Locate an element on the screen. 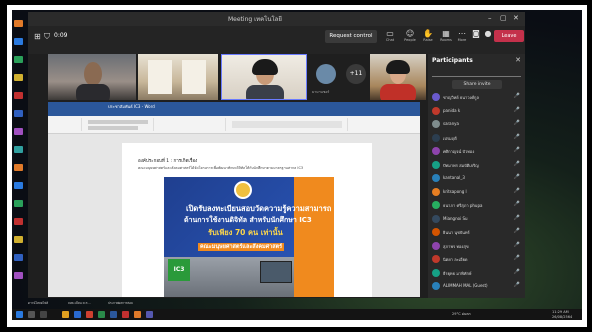 The height and width of the screenshot is (332, 592). mic-button: ● is located at coordinates (488, 33).